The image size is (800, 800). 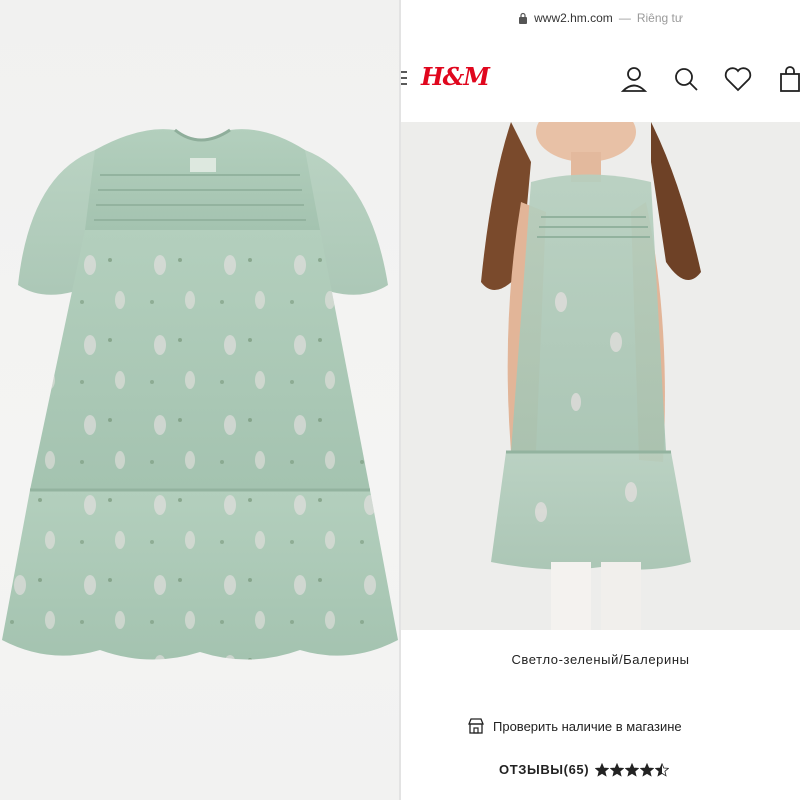 I want to click on browser-address-bar: www2.hm.com — Riêng tư, so click(x=600, y=18).